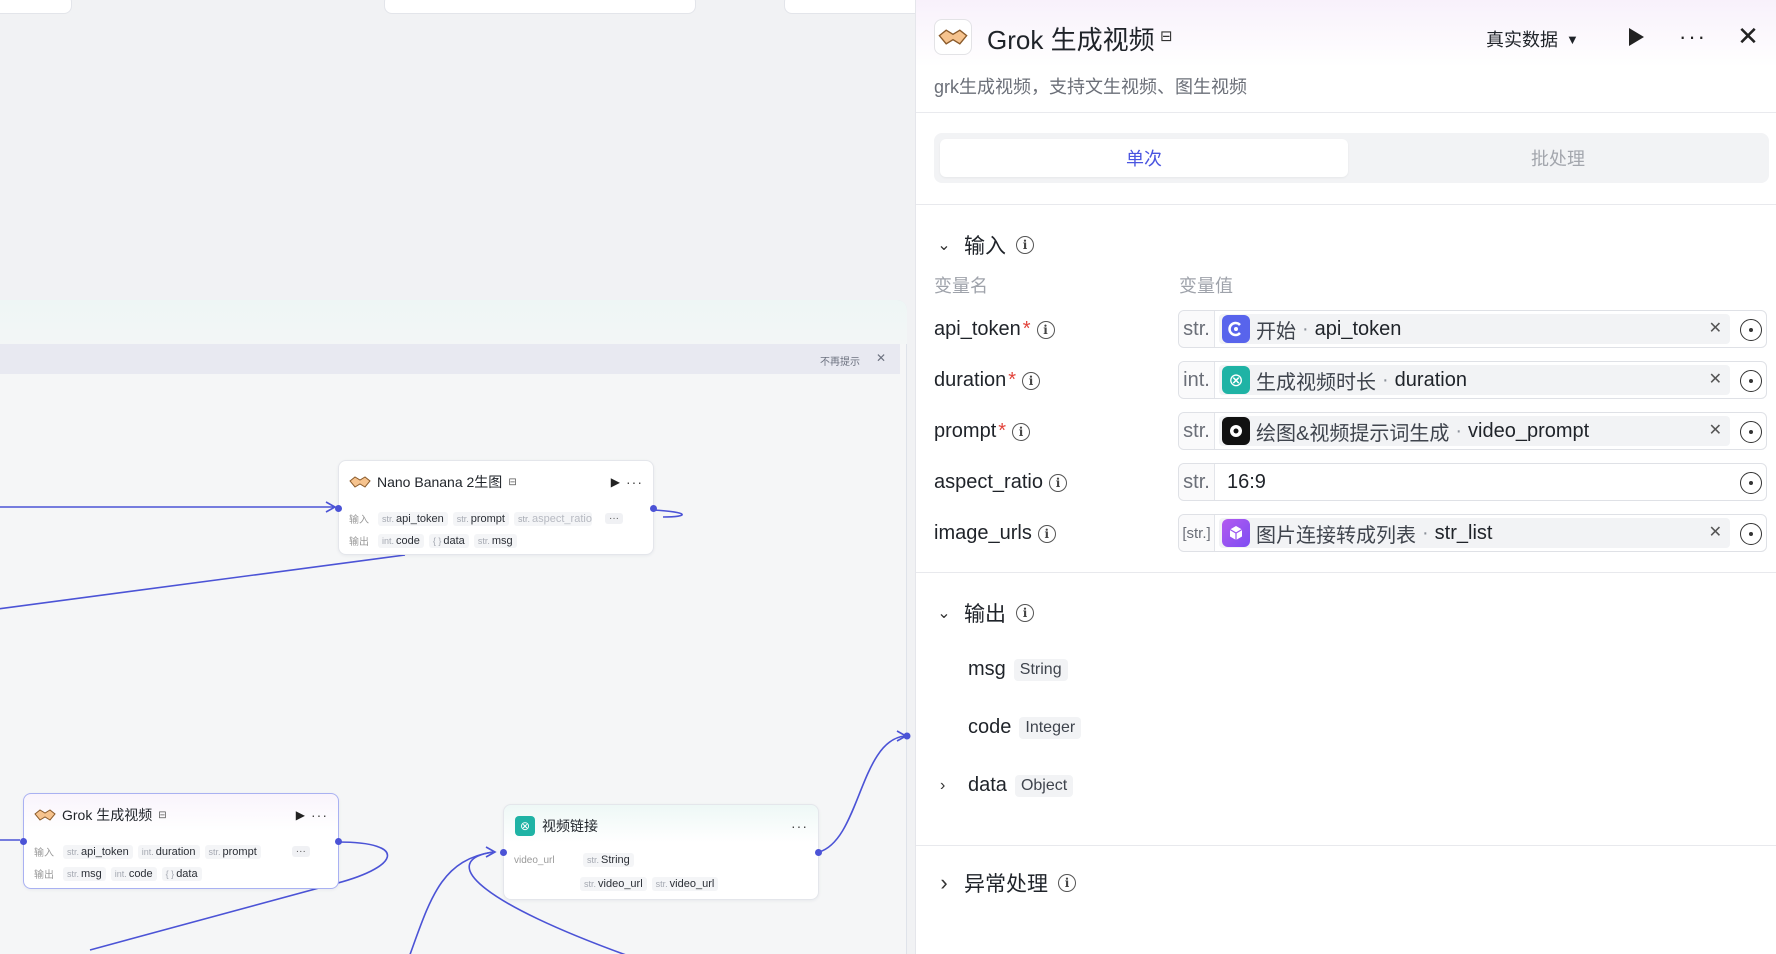 This screenshot has width=1776, height=954. I want to click on video-ref-row: str. video_url str. video_url, so click(649, 884).